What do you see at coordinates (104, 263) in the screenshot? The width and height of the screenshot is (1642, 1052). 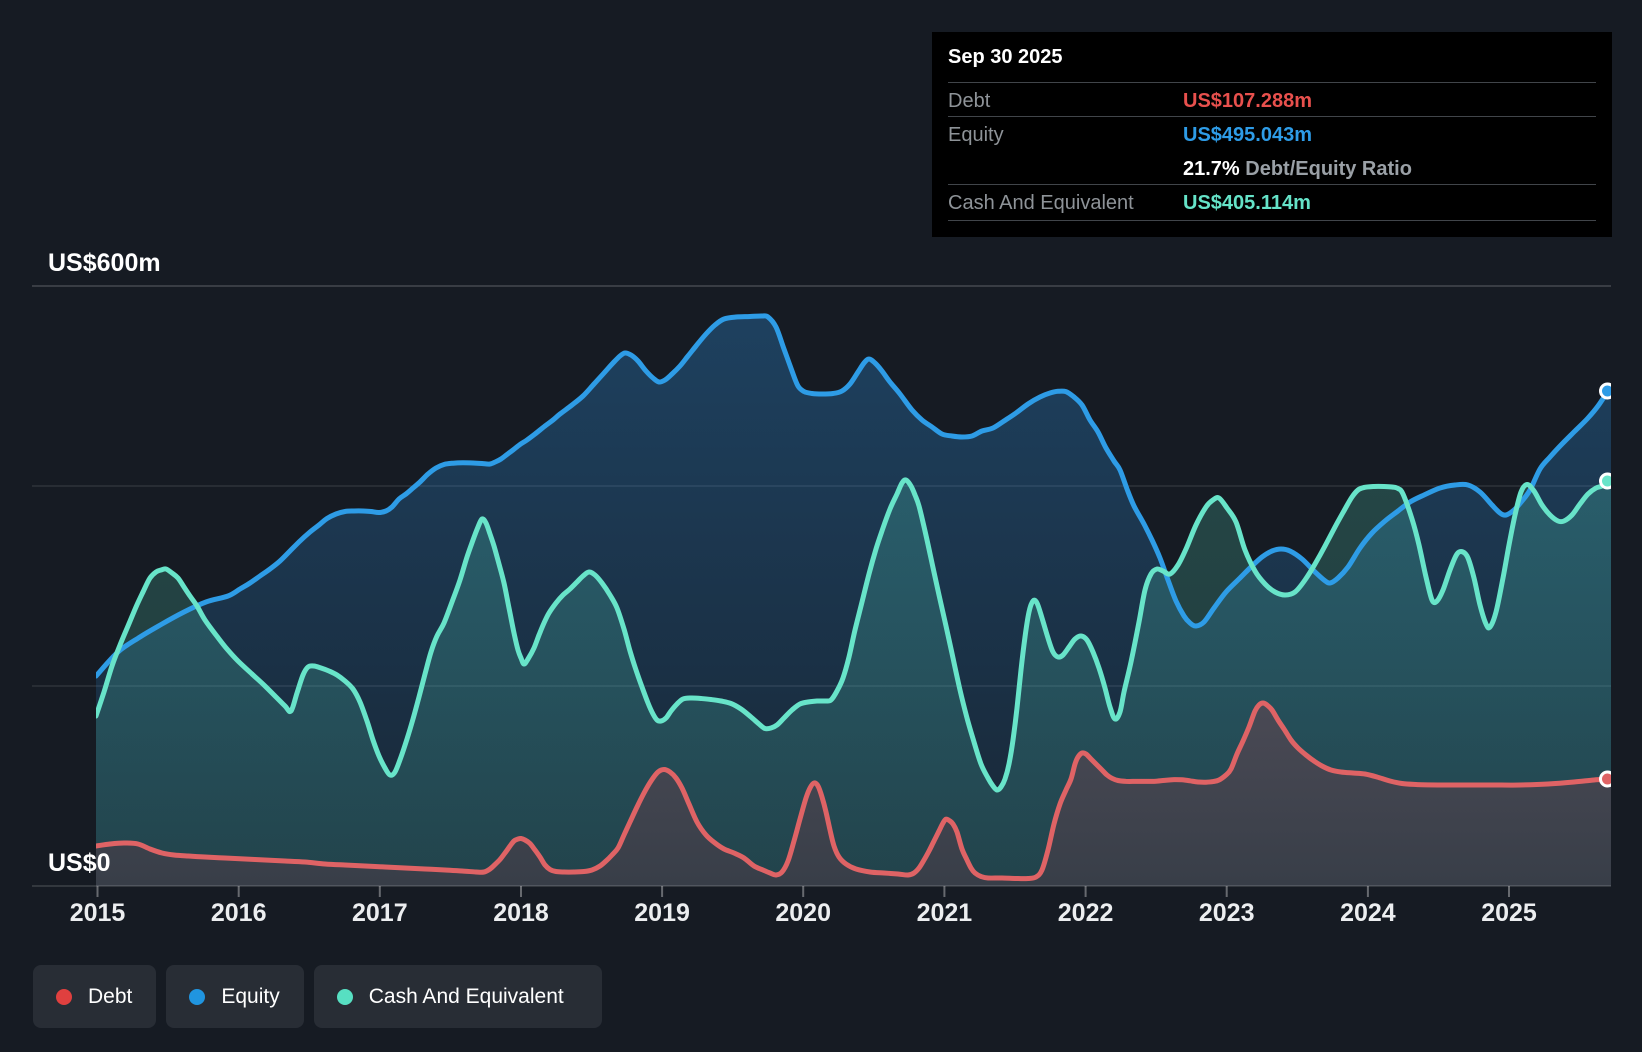 I see `svg-text: US$600m` at bounding box center [104, 263].